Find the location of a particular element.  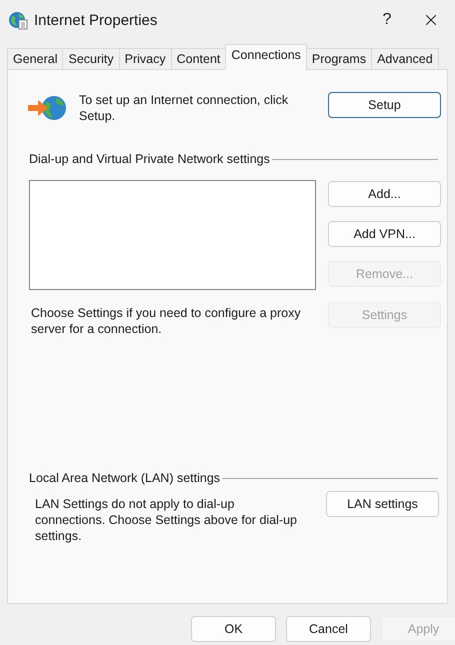

tab: Connections is located at coordinates (266, 57).